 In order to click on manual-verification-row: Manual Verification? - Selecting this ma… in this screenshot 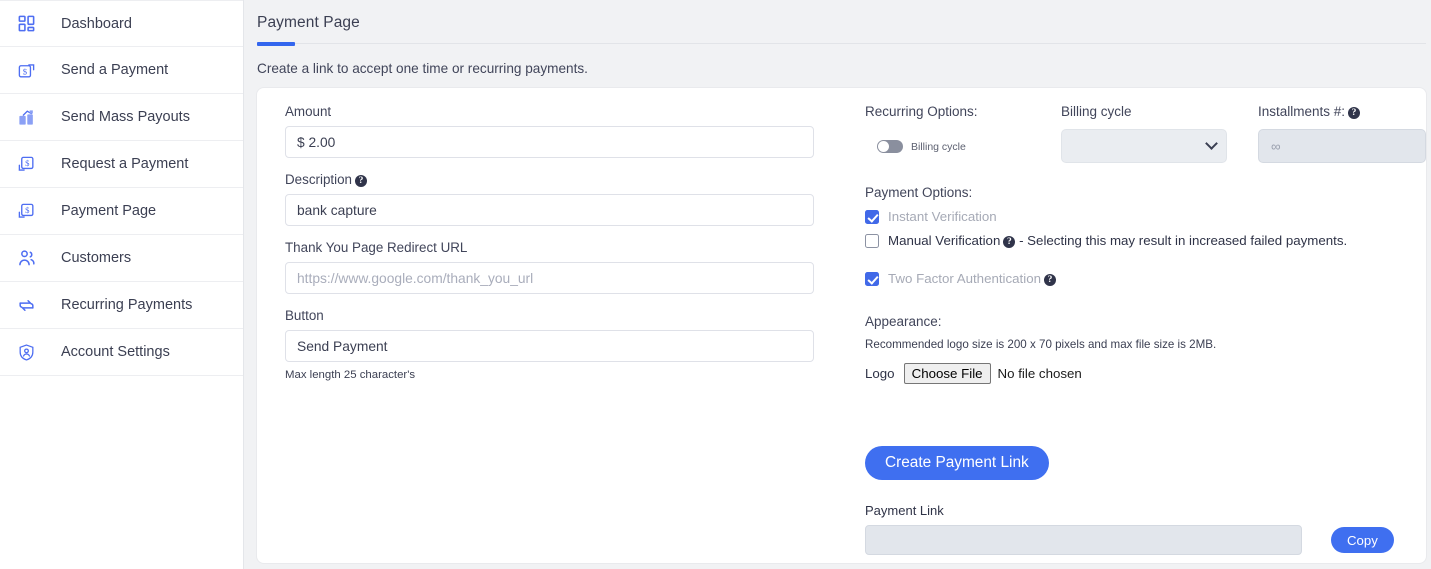, I will do `click(1148, 240)`.